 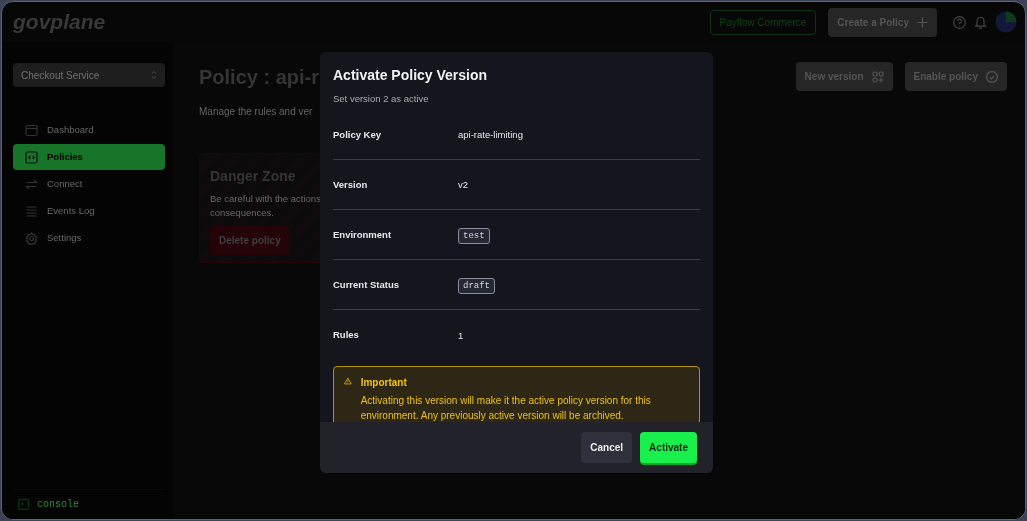 What do you see at coordinates (992, 76) in the screenshot?
I see `check-circle-icon` at bounding box center [992, 76].